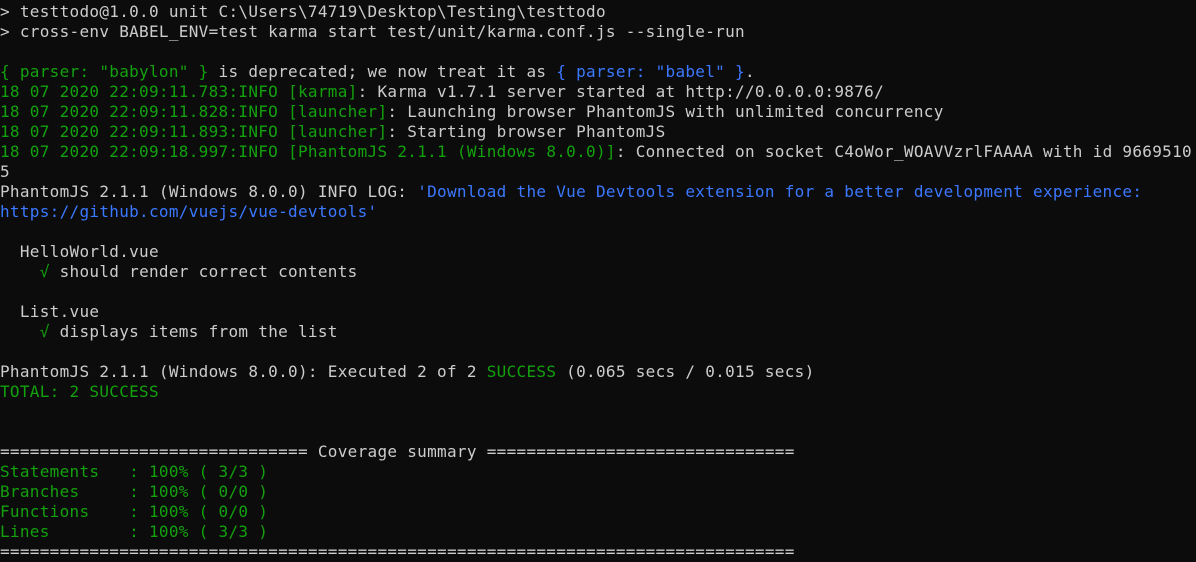 The width and height of the screenshot is (1196, 562). Describe the element at coordinates (452, 151) in the screenshot. I see `log-tag: [PhantomJS 2.1.1 (Windows 8.0.0)]` at that location.